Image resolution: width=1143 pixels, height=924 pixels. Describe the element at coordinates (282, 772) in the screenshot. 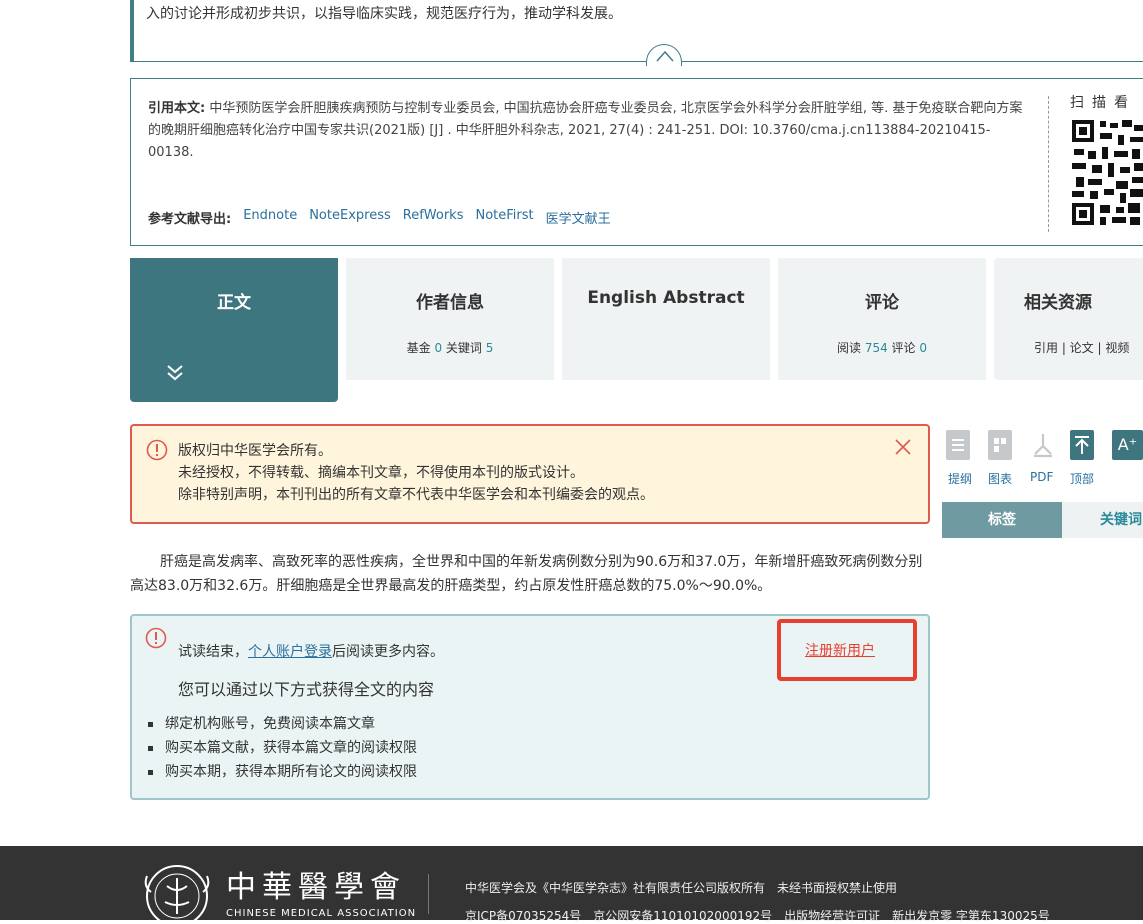

I see `list-item: 购买本期，获得本期所有论文的阅读权限` at that location.